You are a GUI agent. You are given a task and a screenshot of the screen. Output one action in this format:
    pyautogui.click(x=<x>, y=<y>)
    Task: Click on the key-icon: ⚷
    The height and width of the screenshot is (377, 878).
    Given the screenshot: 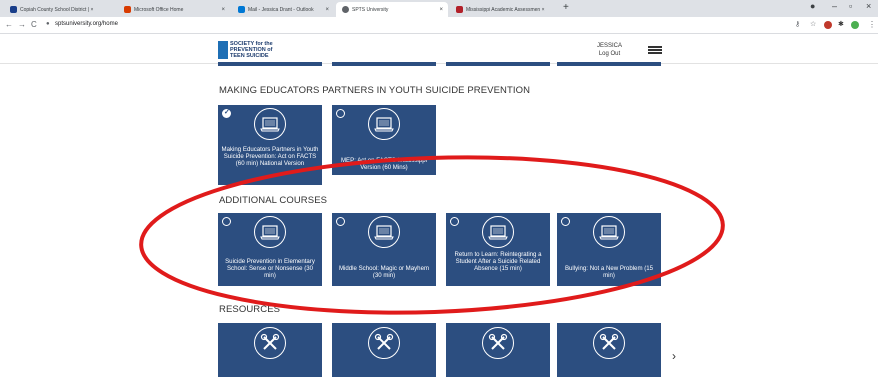 What is the action you would take?
    pyautogui.click(x=797, y=24)
    